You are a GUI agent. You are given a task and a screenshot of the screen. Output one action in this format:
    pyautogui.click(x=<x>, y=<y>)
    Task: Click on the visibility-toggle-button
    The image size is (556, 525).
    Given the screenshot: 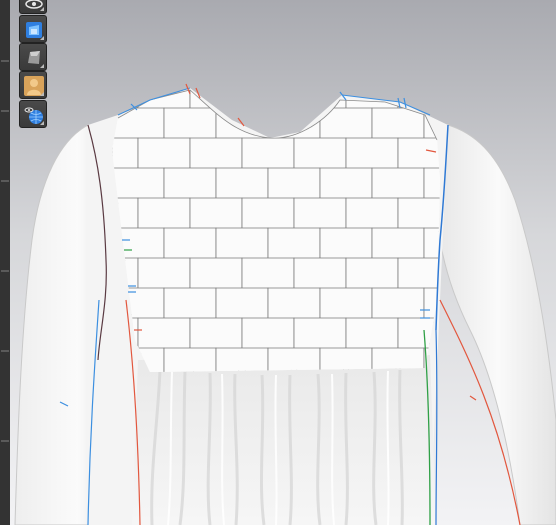 What is the action you would take?
    pyautogui.click(x=33, y=7)
    